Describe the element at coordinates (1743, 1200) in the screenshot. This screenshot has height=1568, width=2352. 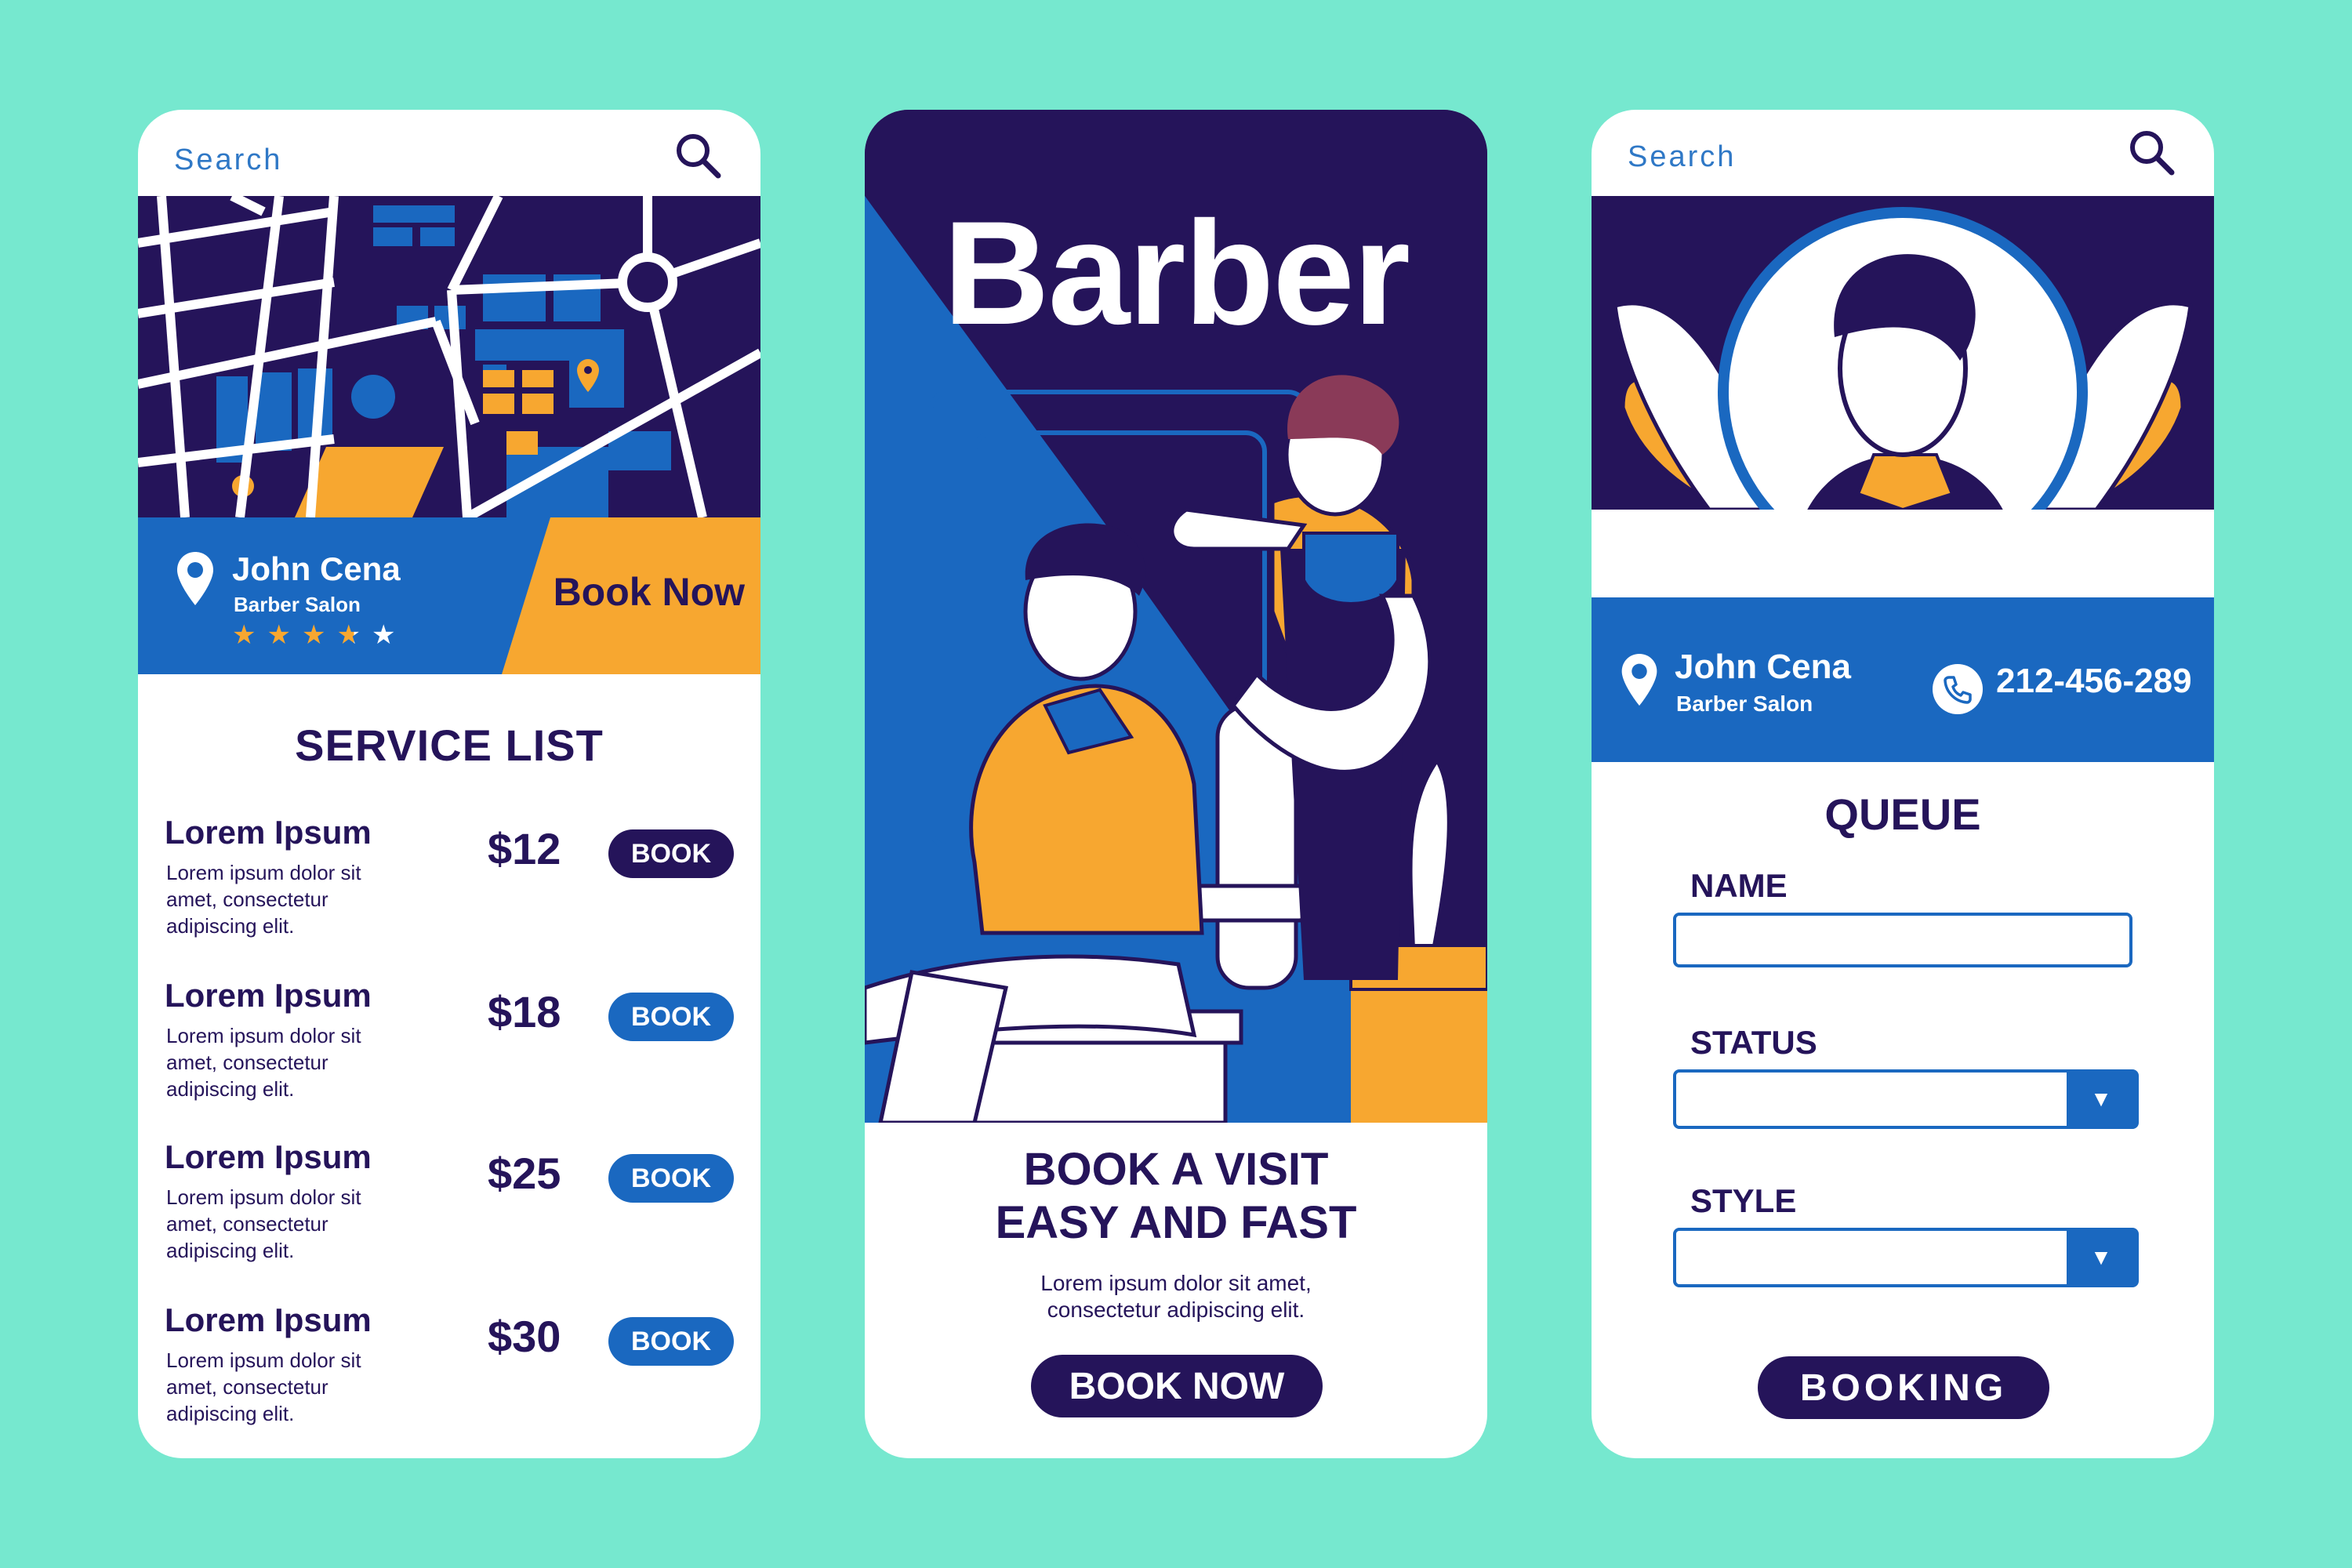
I see `style-label: STYLE` at that location.